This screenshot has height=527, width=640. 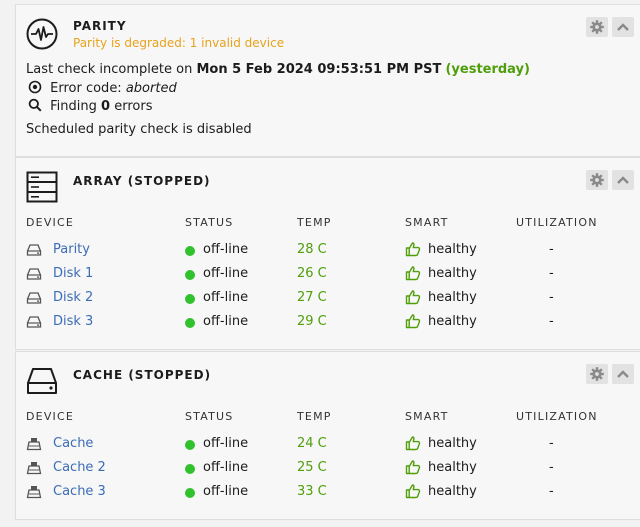 What do you see at coordinates (35, 105) in the screenshot?
I see `search-icon` at bounding box center [35, 105].